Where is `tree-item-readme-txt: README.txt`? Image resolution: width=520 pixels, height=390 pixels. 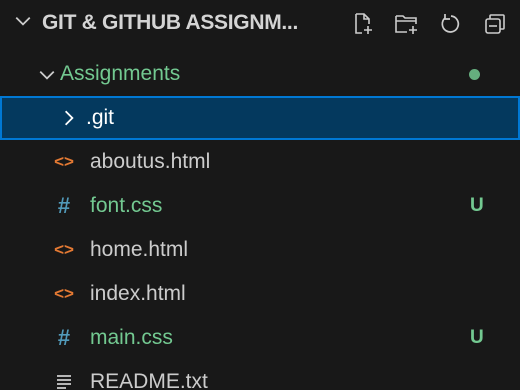
tree-item-readme-txt: README.txt is located at coordinates (260, 375).